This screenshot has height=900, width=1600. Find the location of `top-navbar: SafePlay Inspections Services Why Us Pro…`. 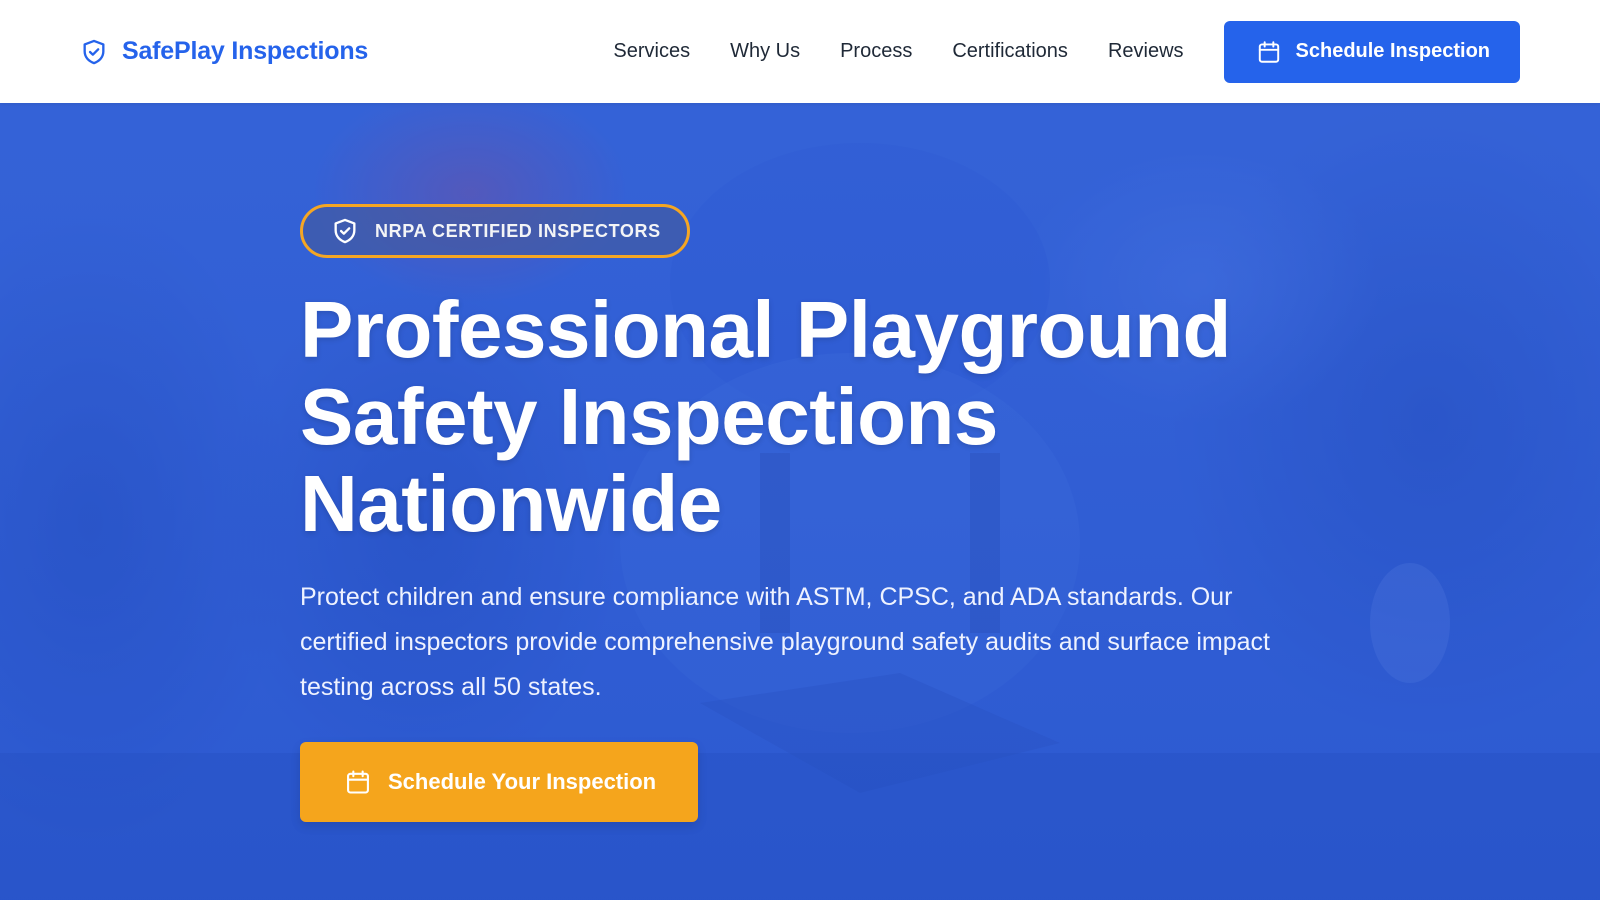

top-navbar: SafePlay Inspections Services Why Us Pro… is located at coordinates (800, 51).